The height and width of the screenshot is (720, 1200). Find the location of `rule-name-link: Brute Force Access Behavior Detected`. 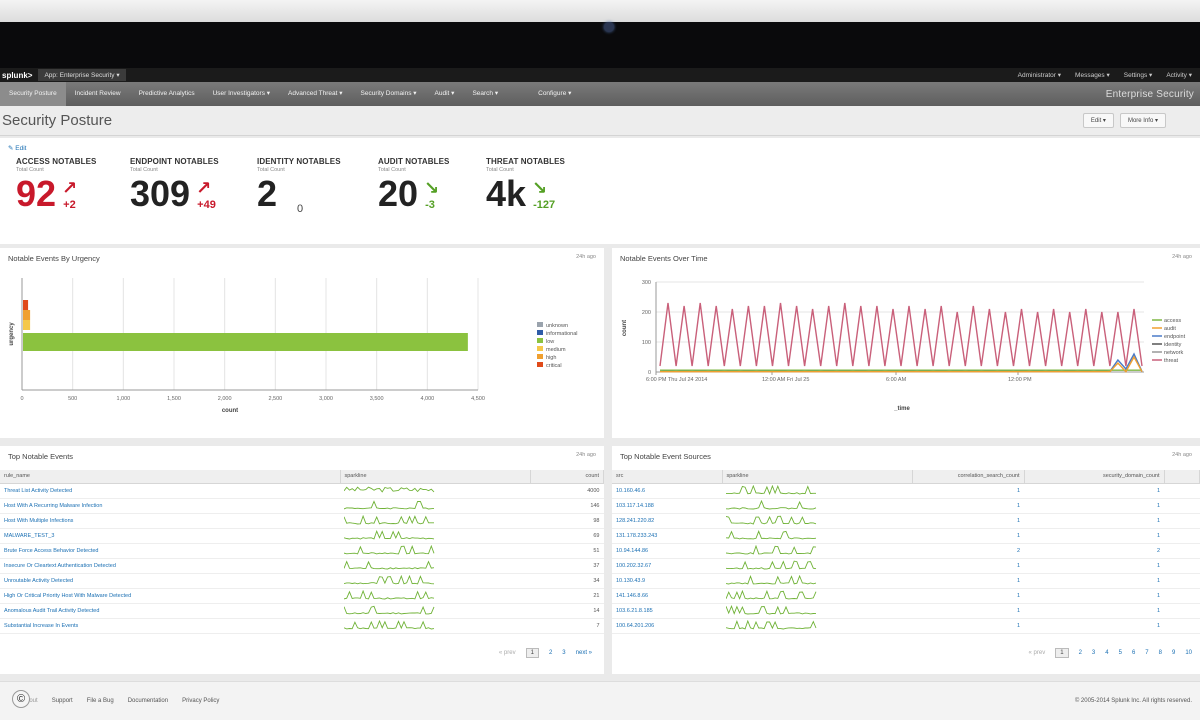

rule-name-link: Brute Force Access Behavior Detected is located at coordinates (170, 551).